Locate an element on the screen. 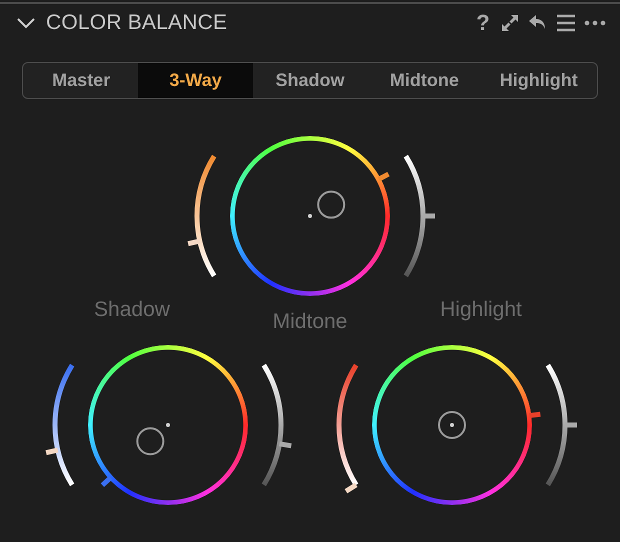  menu-icon is located at coordinates (566, 23).